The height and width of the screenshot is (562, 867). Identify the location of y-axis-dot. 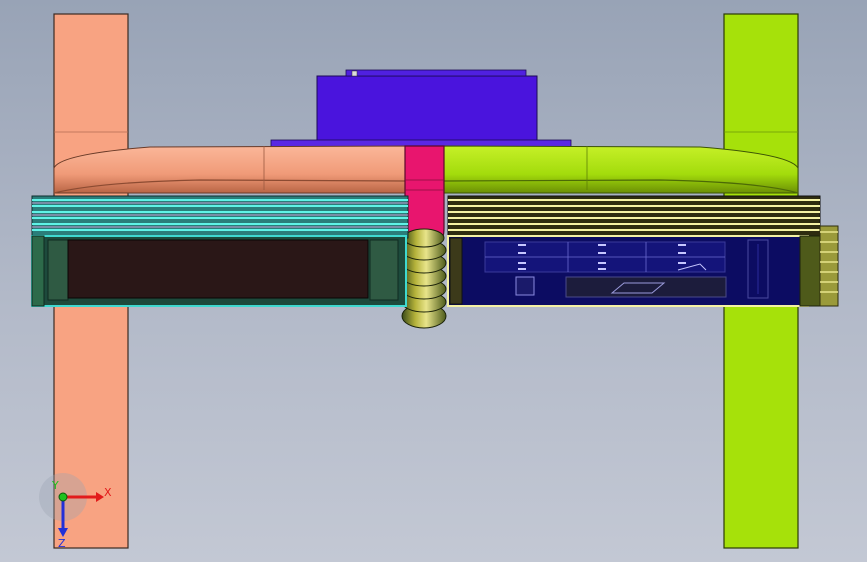
(63, 497).